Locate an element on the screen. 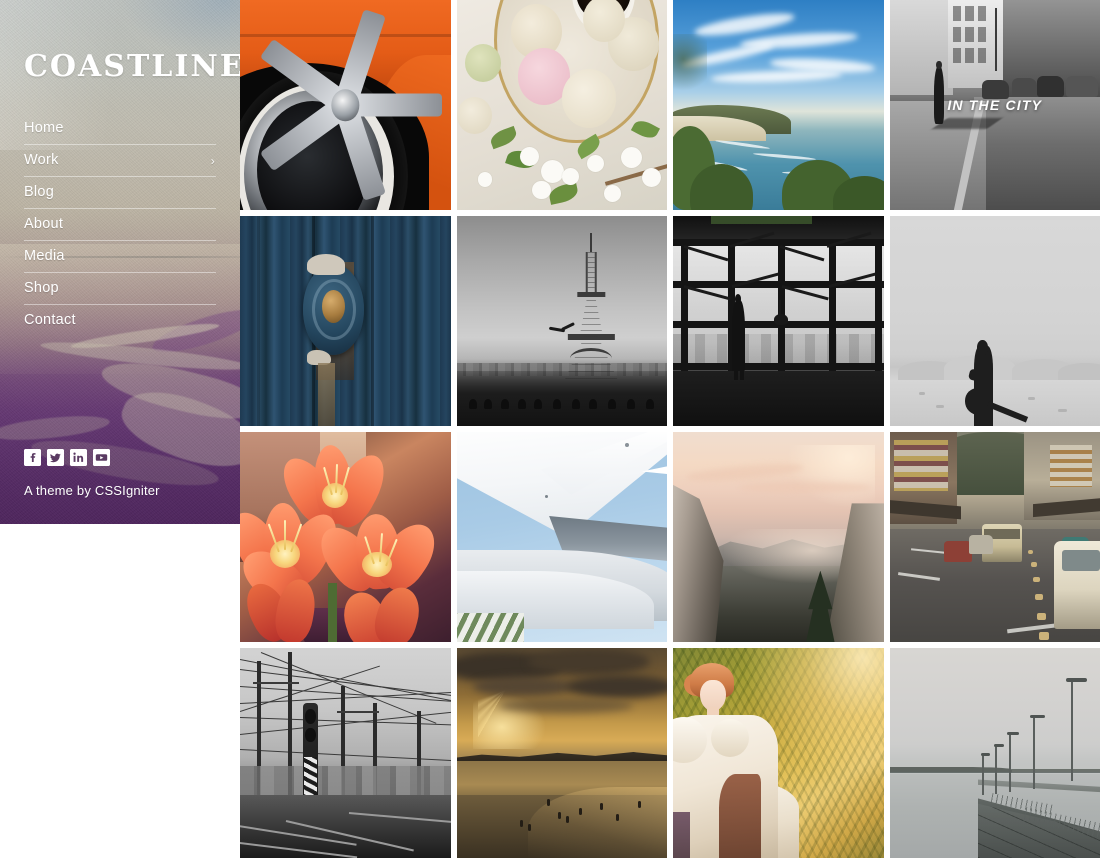  gallery-tile-in-the-city: IN THE CITY is located at coordinates (994, 105).